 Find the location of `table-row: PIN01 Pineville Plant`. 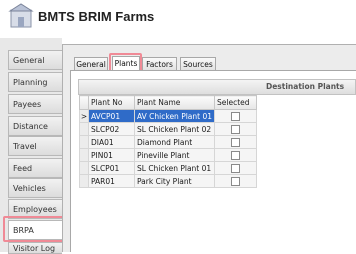

table-row: PIN01 Pineville Plant is located at coordinates (168, 155).